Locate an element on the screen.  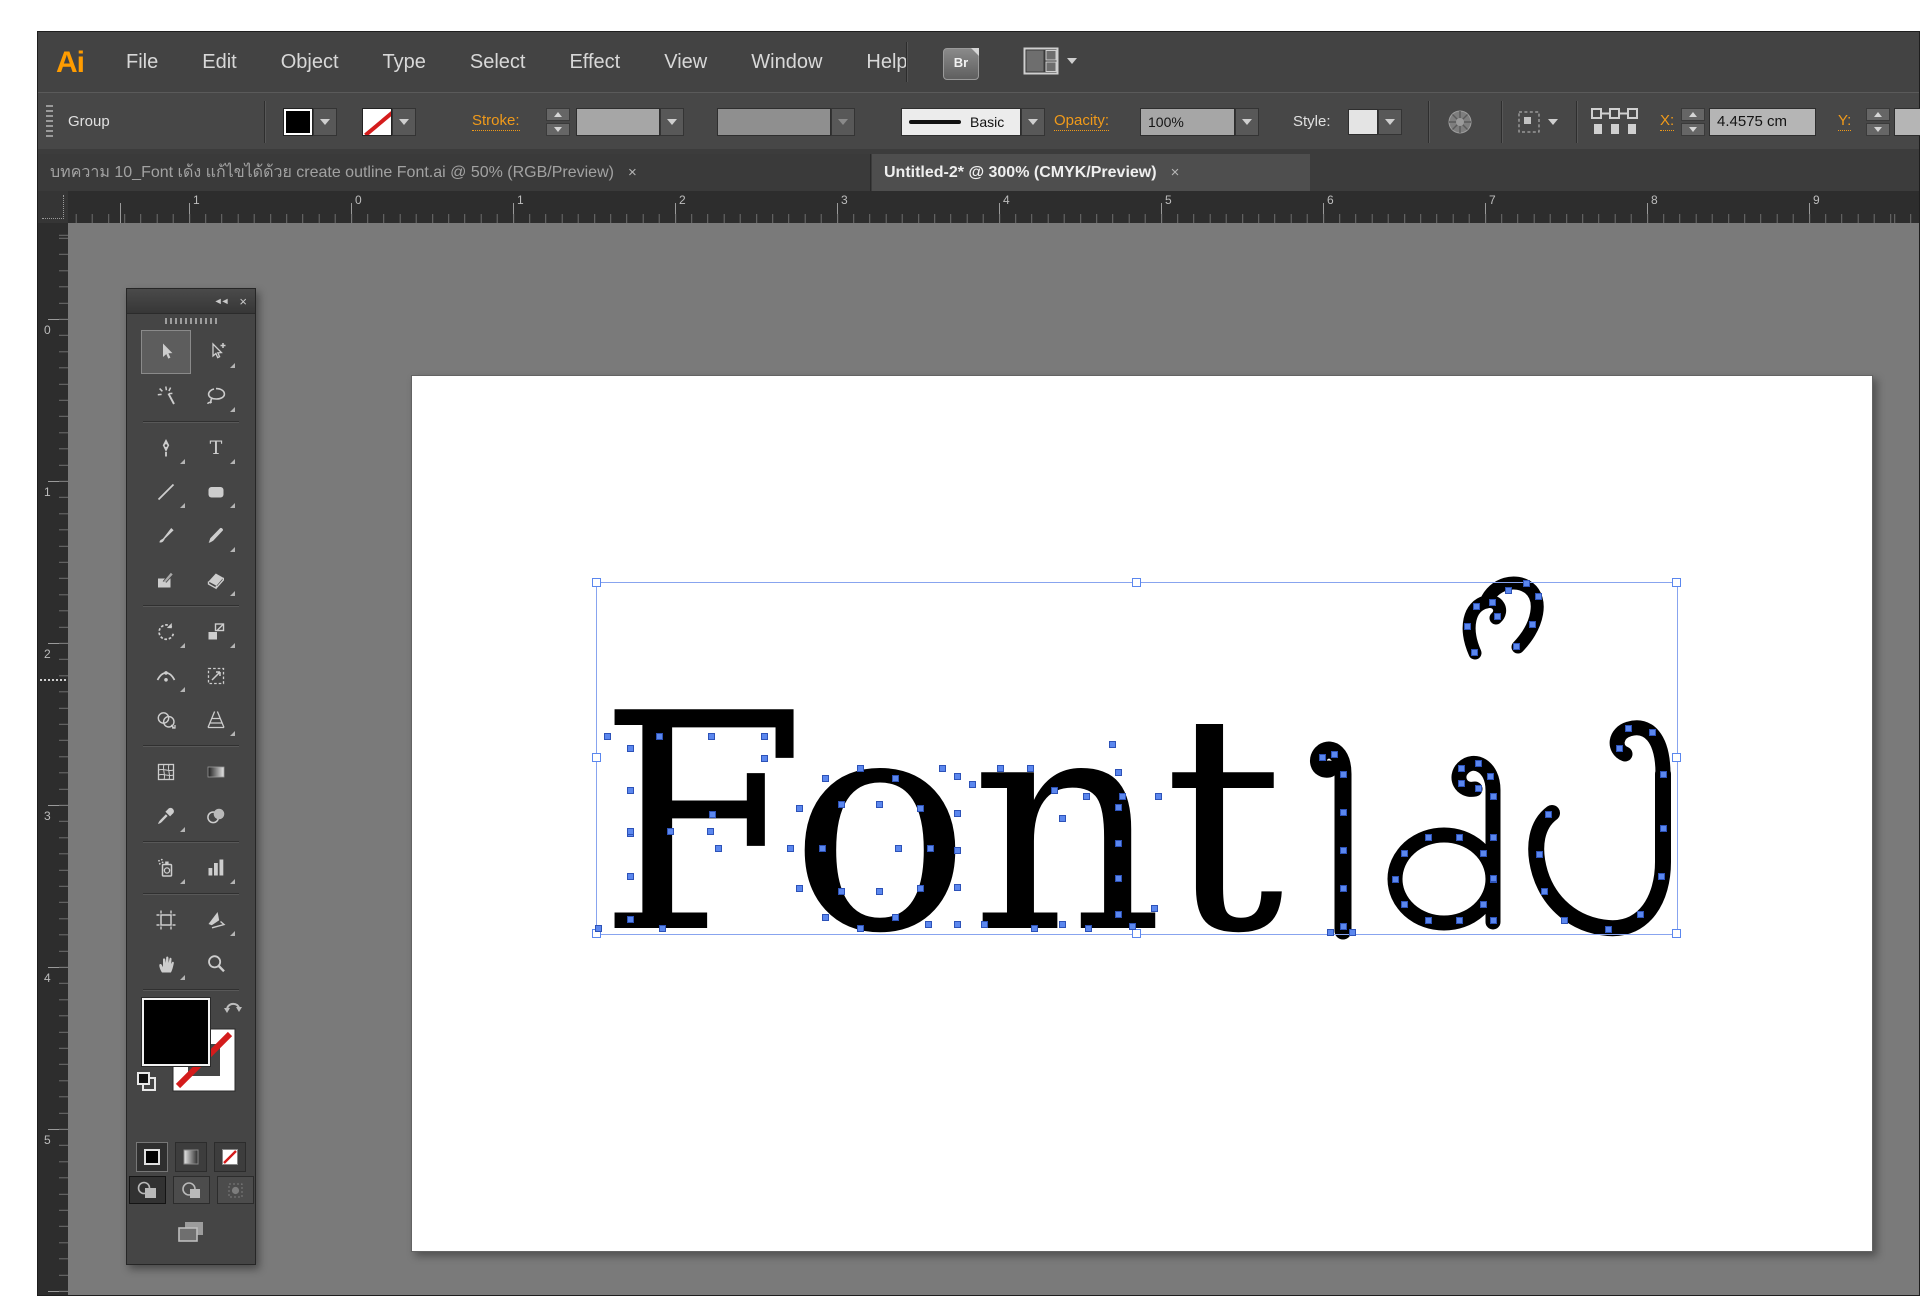
tool-hand is located at coordinates (166, 964).